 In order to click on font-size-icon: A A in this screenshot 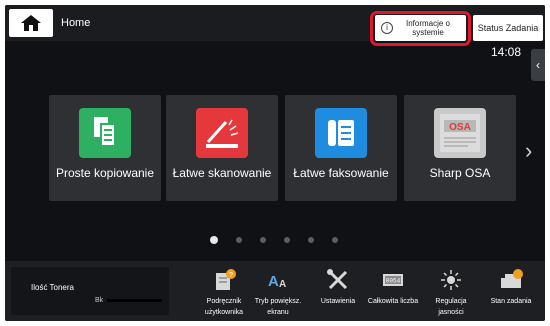, I will do `click(277, 281)`.